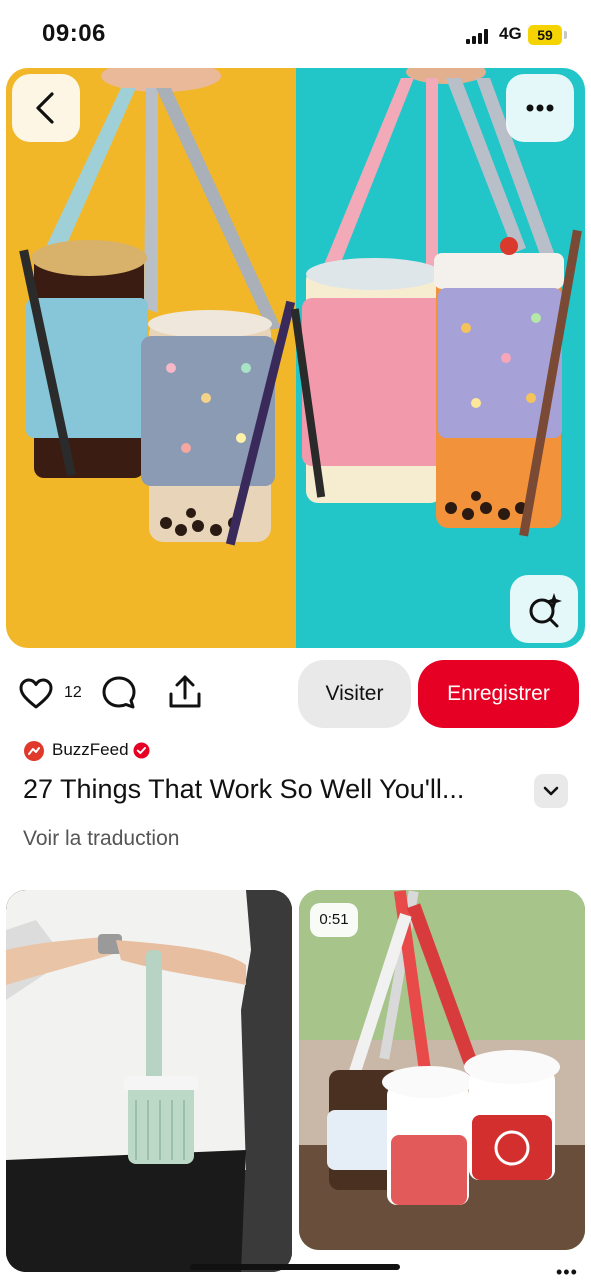 Image resolution: width=591 pixels, height=1280 pixels. I want to click on network-type: 4G, so click(510, 33).